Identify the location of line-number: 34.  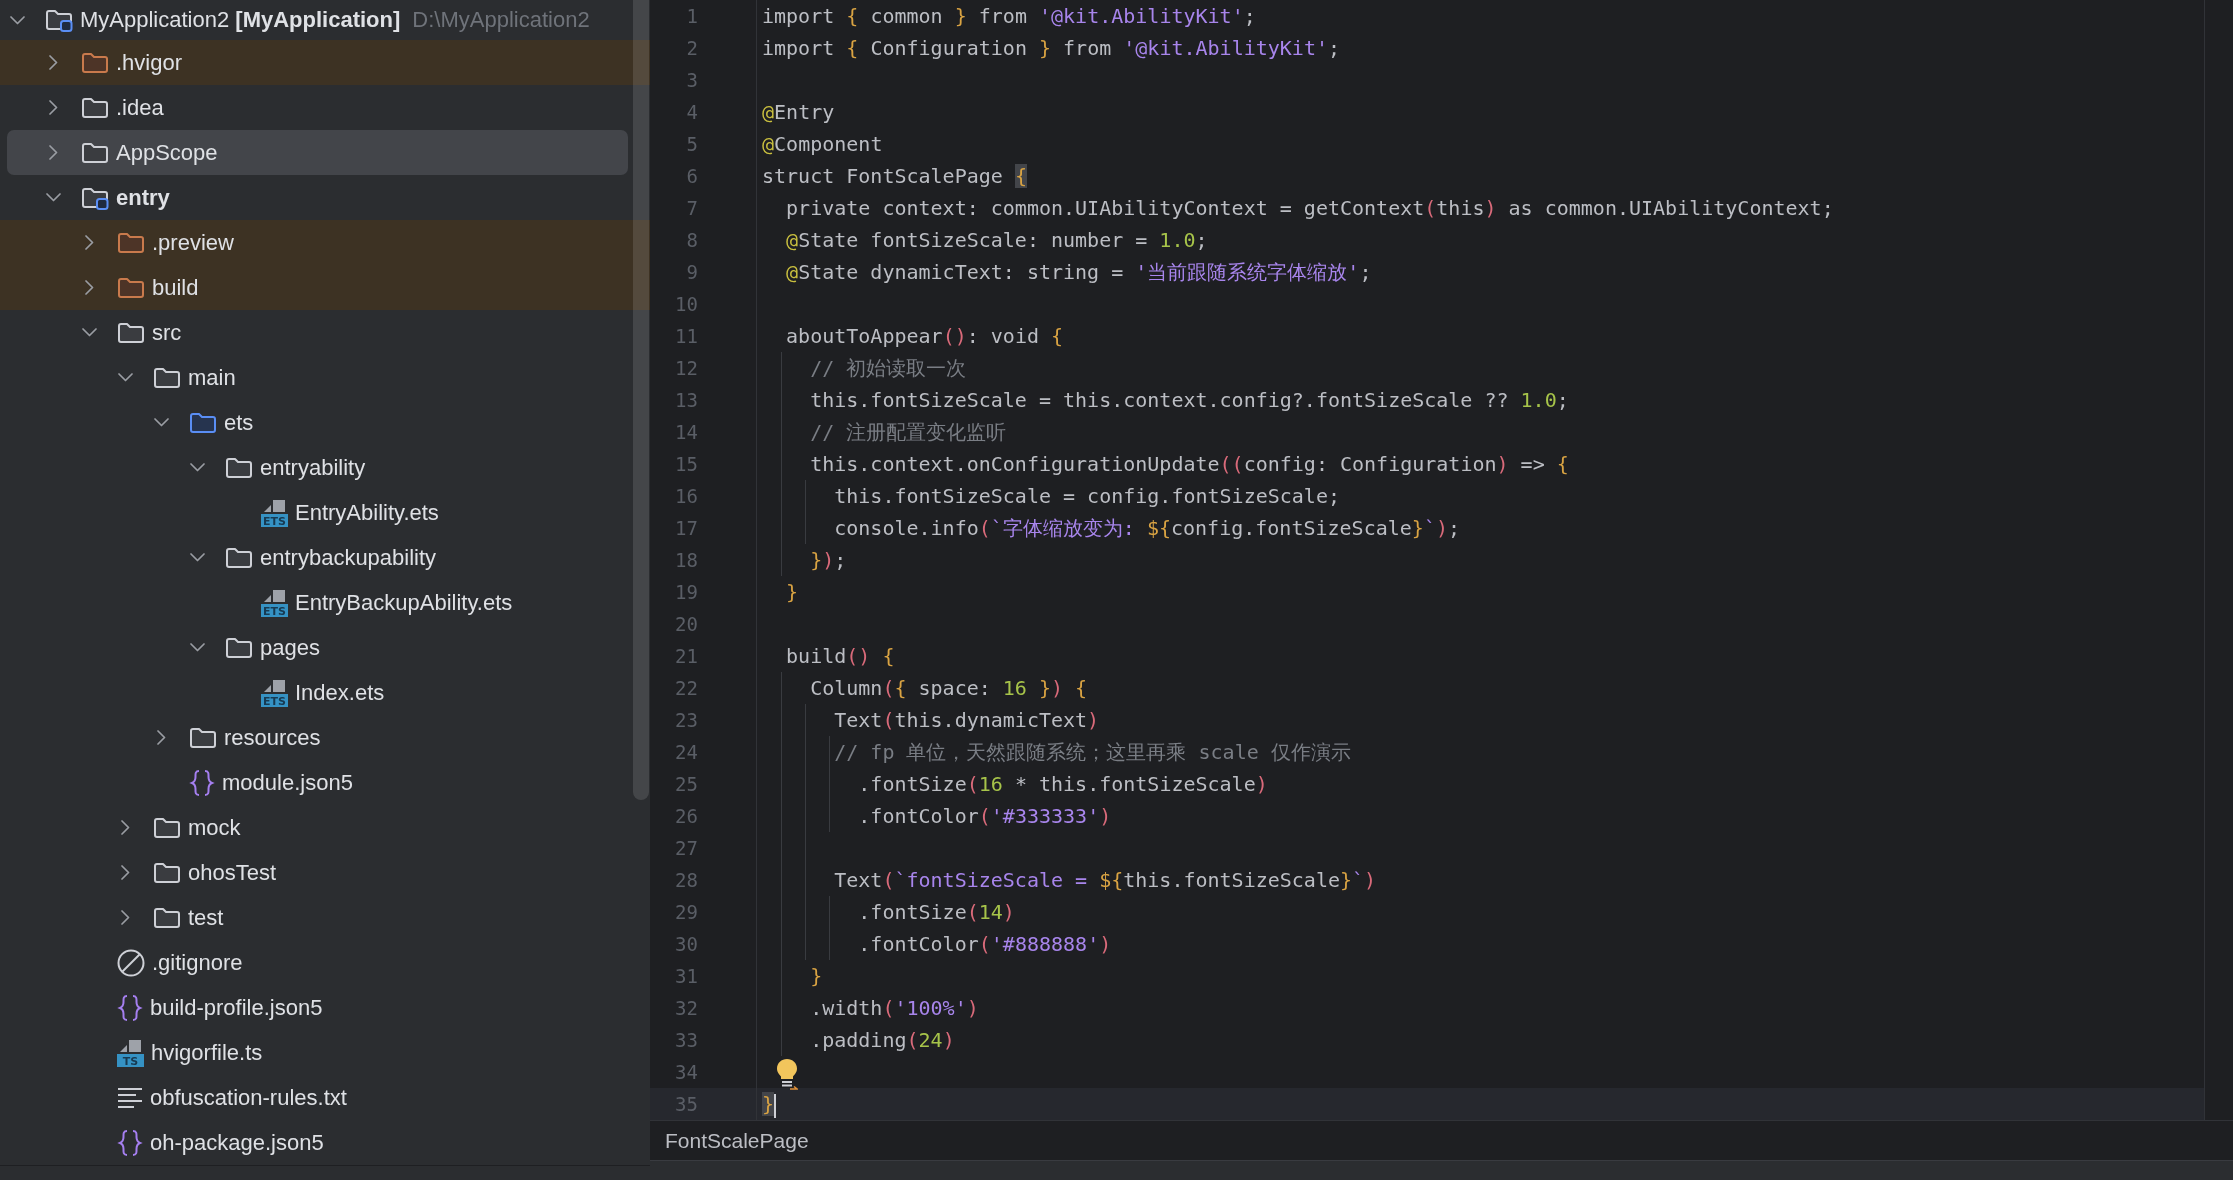
(686, 1072).